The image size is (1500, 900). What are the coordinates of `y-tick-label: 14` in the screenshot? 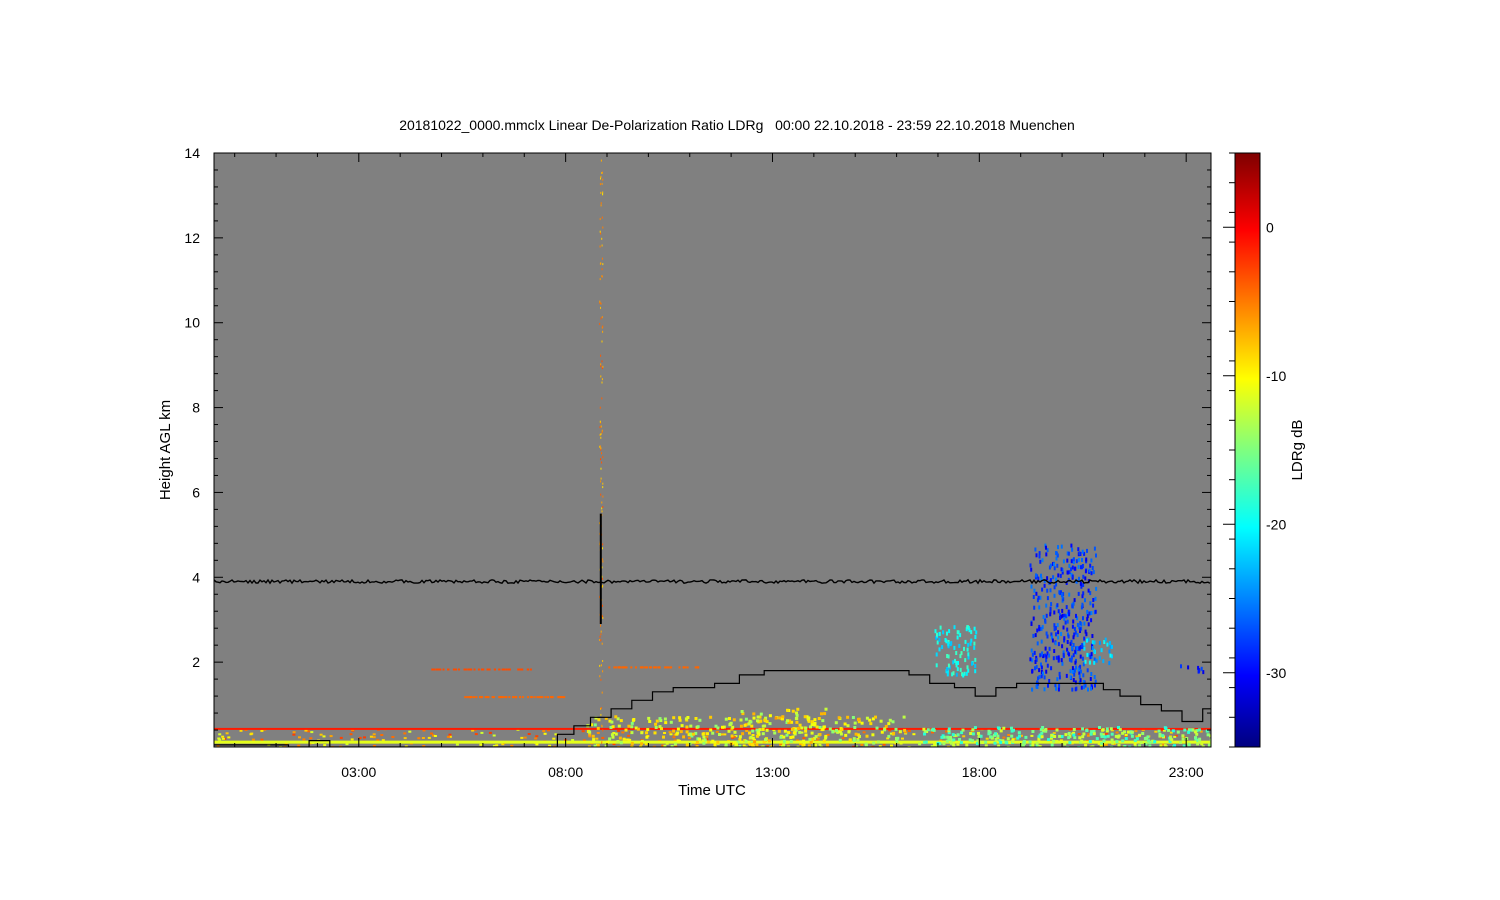 It's located at (192, 153).